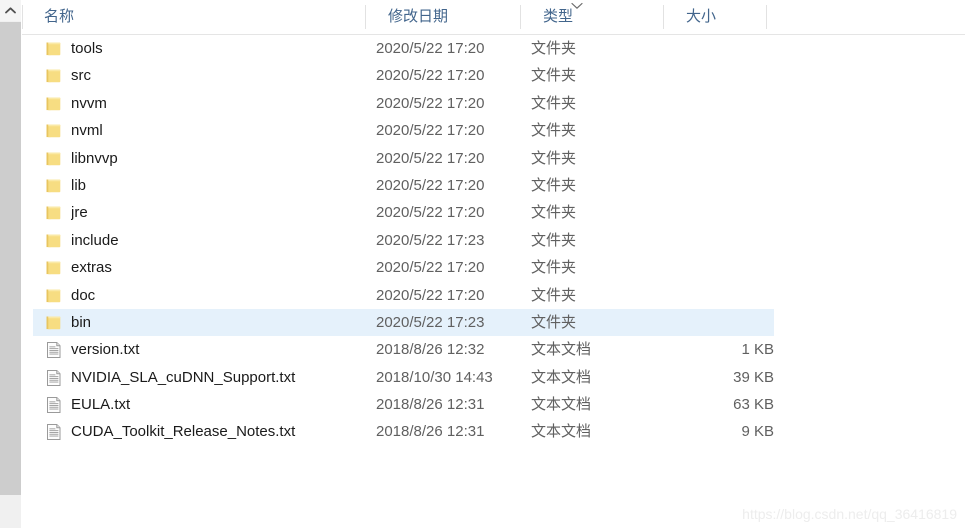 This screenshot has width=965, height=528. I want to click on file-name: doc, so click(83, 295).